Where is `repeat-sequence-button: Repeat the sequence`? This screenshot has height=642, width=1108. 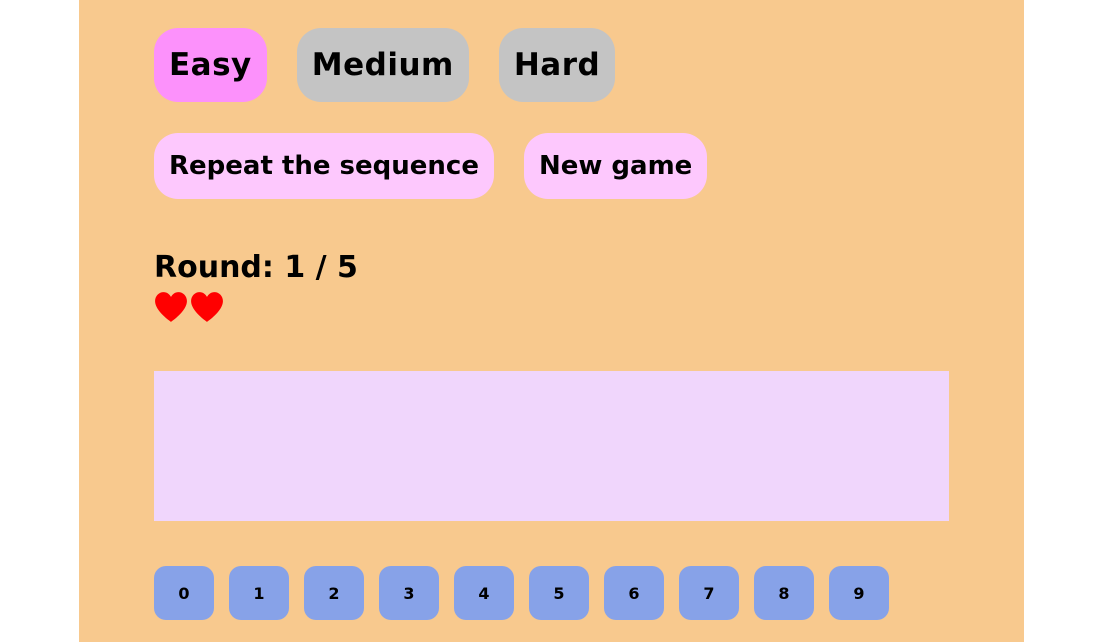 repeat-sequence-button: Repeat the sequence is located at coordinates (324, 166).